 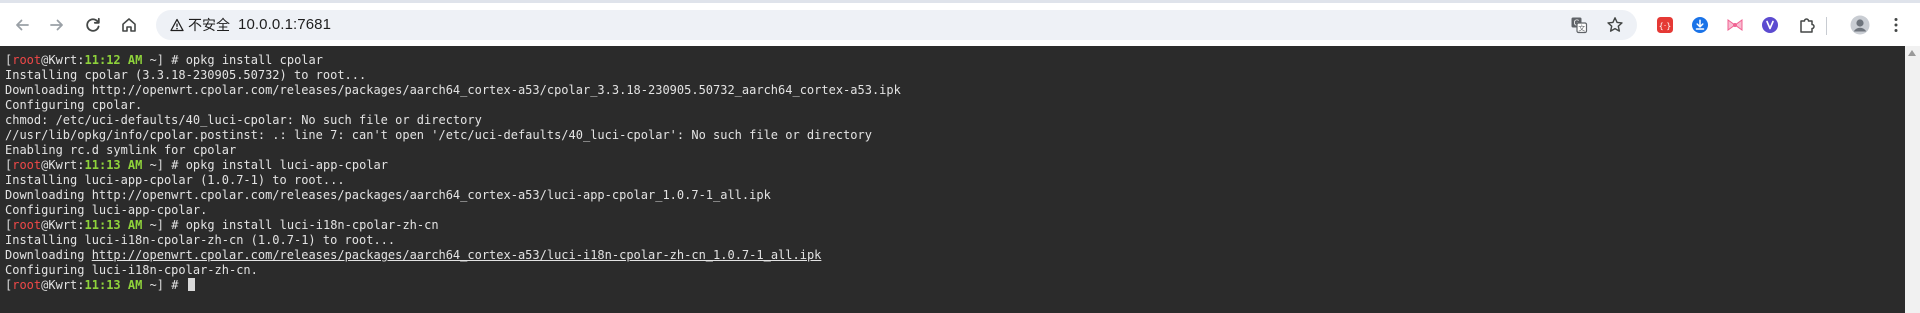 I want to click on red-extension-icon: {·}, so click(x=1665, y=25).